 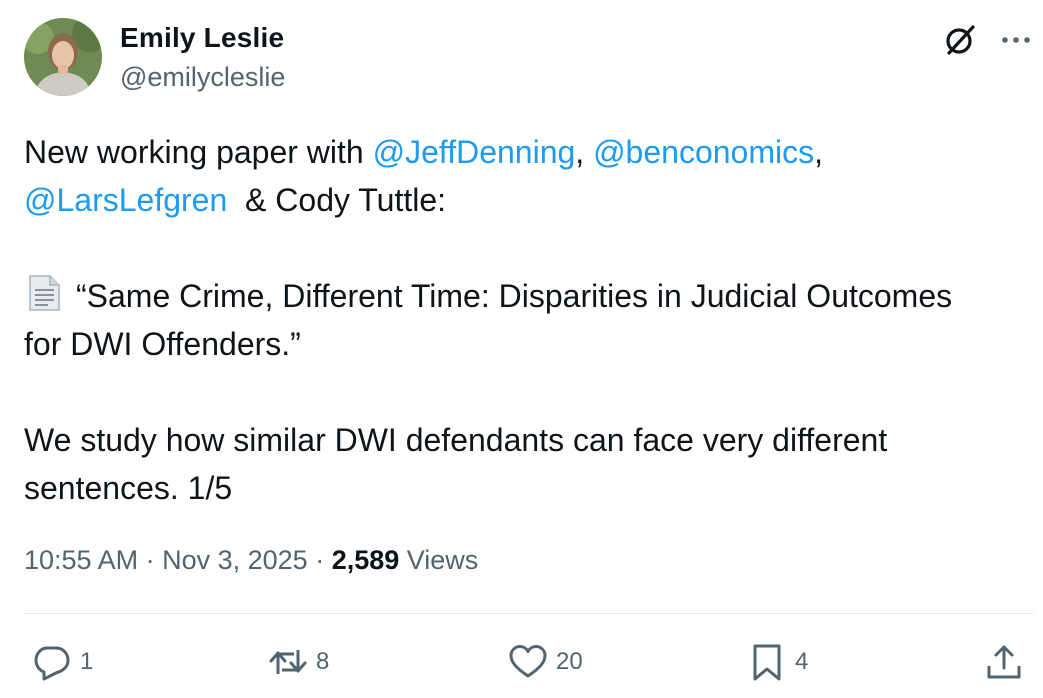 I want to click on tweet-line-2: @LarsLefgren & Cody Tuttle:, so click(x=524, y=200).